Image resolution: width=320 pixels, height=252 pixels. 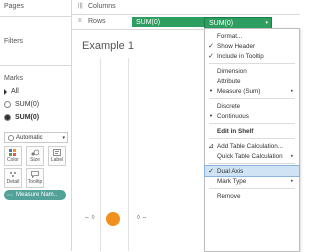 I want to click on columns-icon: |||, so click(x=80, y=6).